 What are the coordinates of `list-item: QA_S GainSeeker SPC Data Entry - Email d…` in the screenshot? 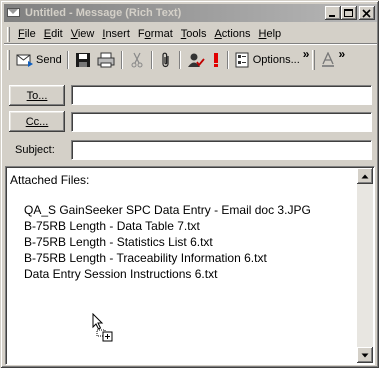 It's located at (167, 210).